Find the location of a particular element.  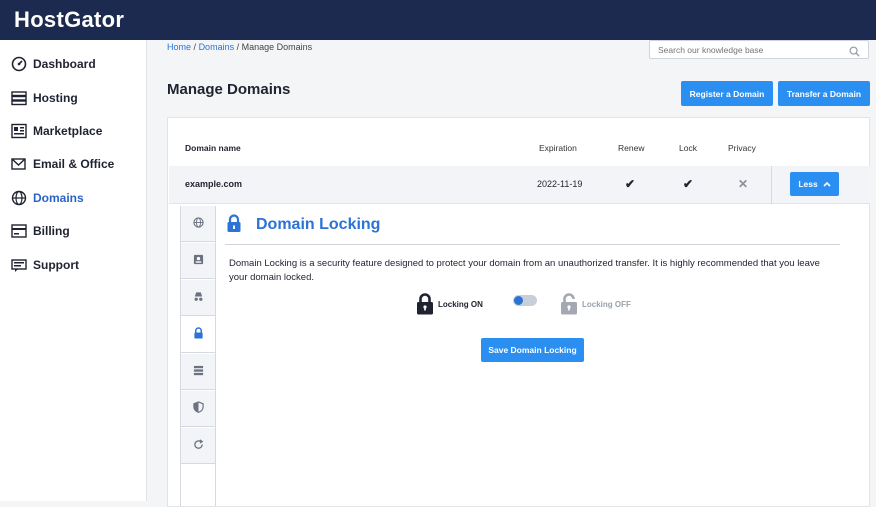

locking-off-label: Locking OFF is located at coordinates (606, 304).